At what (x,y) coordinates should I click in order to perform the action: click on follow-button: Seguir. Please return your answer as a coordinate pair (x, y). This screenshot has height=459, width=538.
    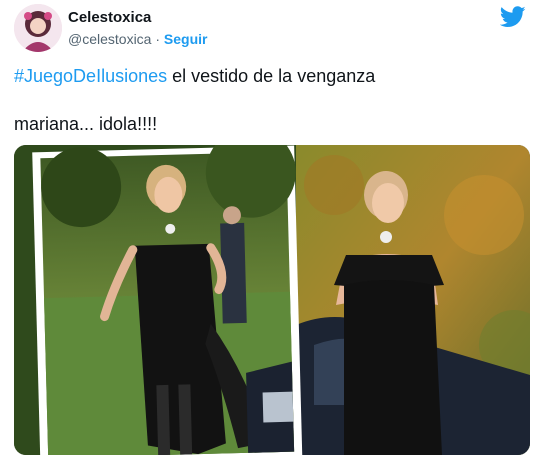
    Looking at the image, I should click on (186, 39).